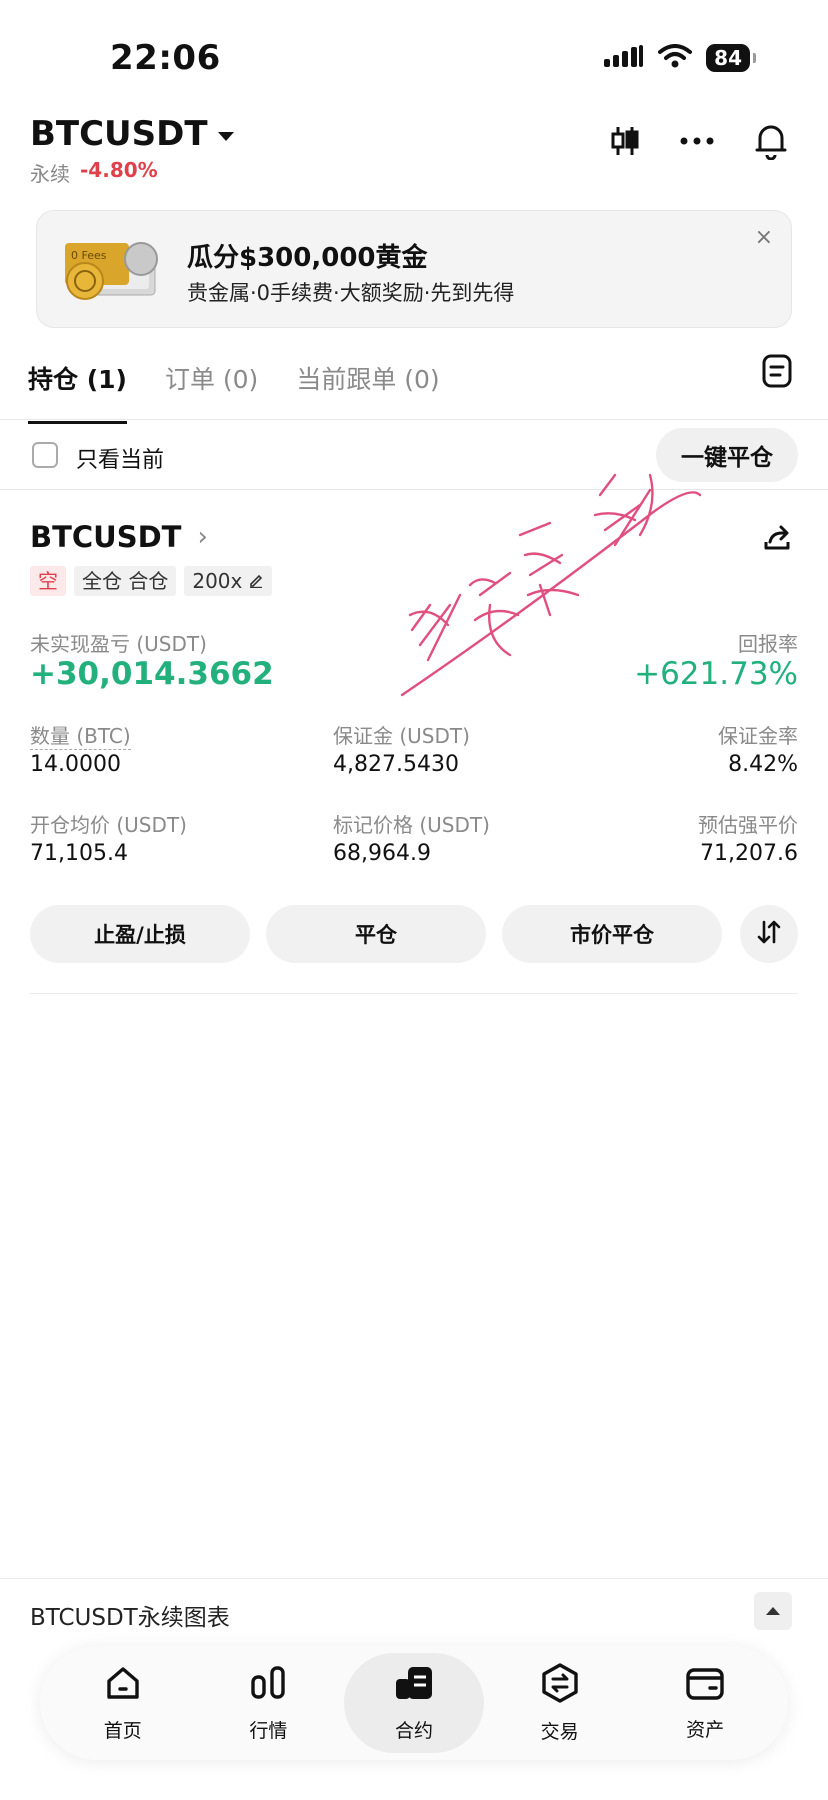  What do you see at coordinates (80, 735) in the screenshot?
I see `quantity-label: 数量 (BTC)` at bounding box center [80, 735].